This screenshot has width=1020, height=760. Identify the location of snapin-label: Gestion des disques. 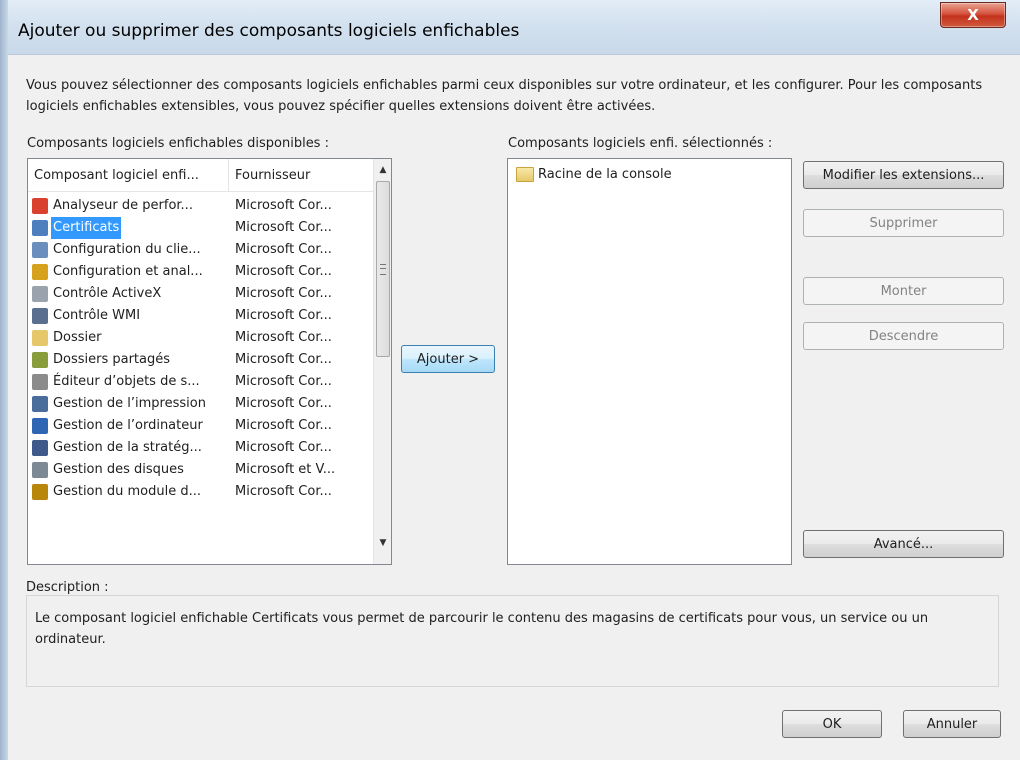
(118, 469).